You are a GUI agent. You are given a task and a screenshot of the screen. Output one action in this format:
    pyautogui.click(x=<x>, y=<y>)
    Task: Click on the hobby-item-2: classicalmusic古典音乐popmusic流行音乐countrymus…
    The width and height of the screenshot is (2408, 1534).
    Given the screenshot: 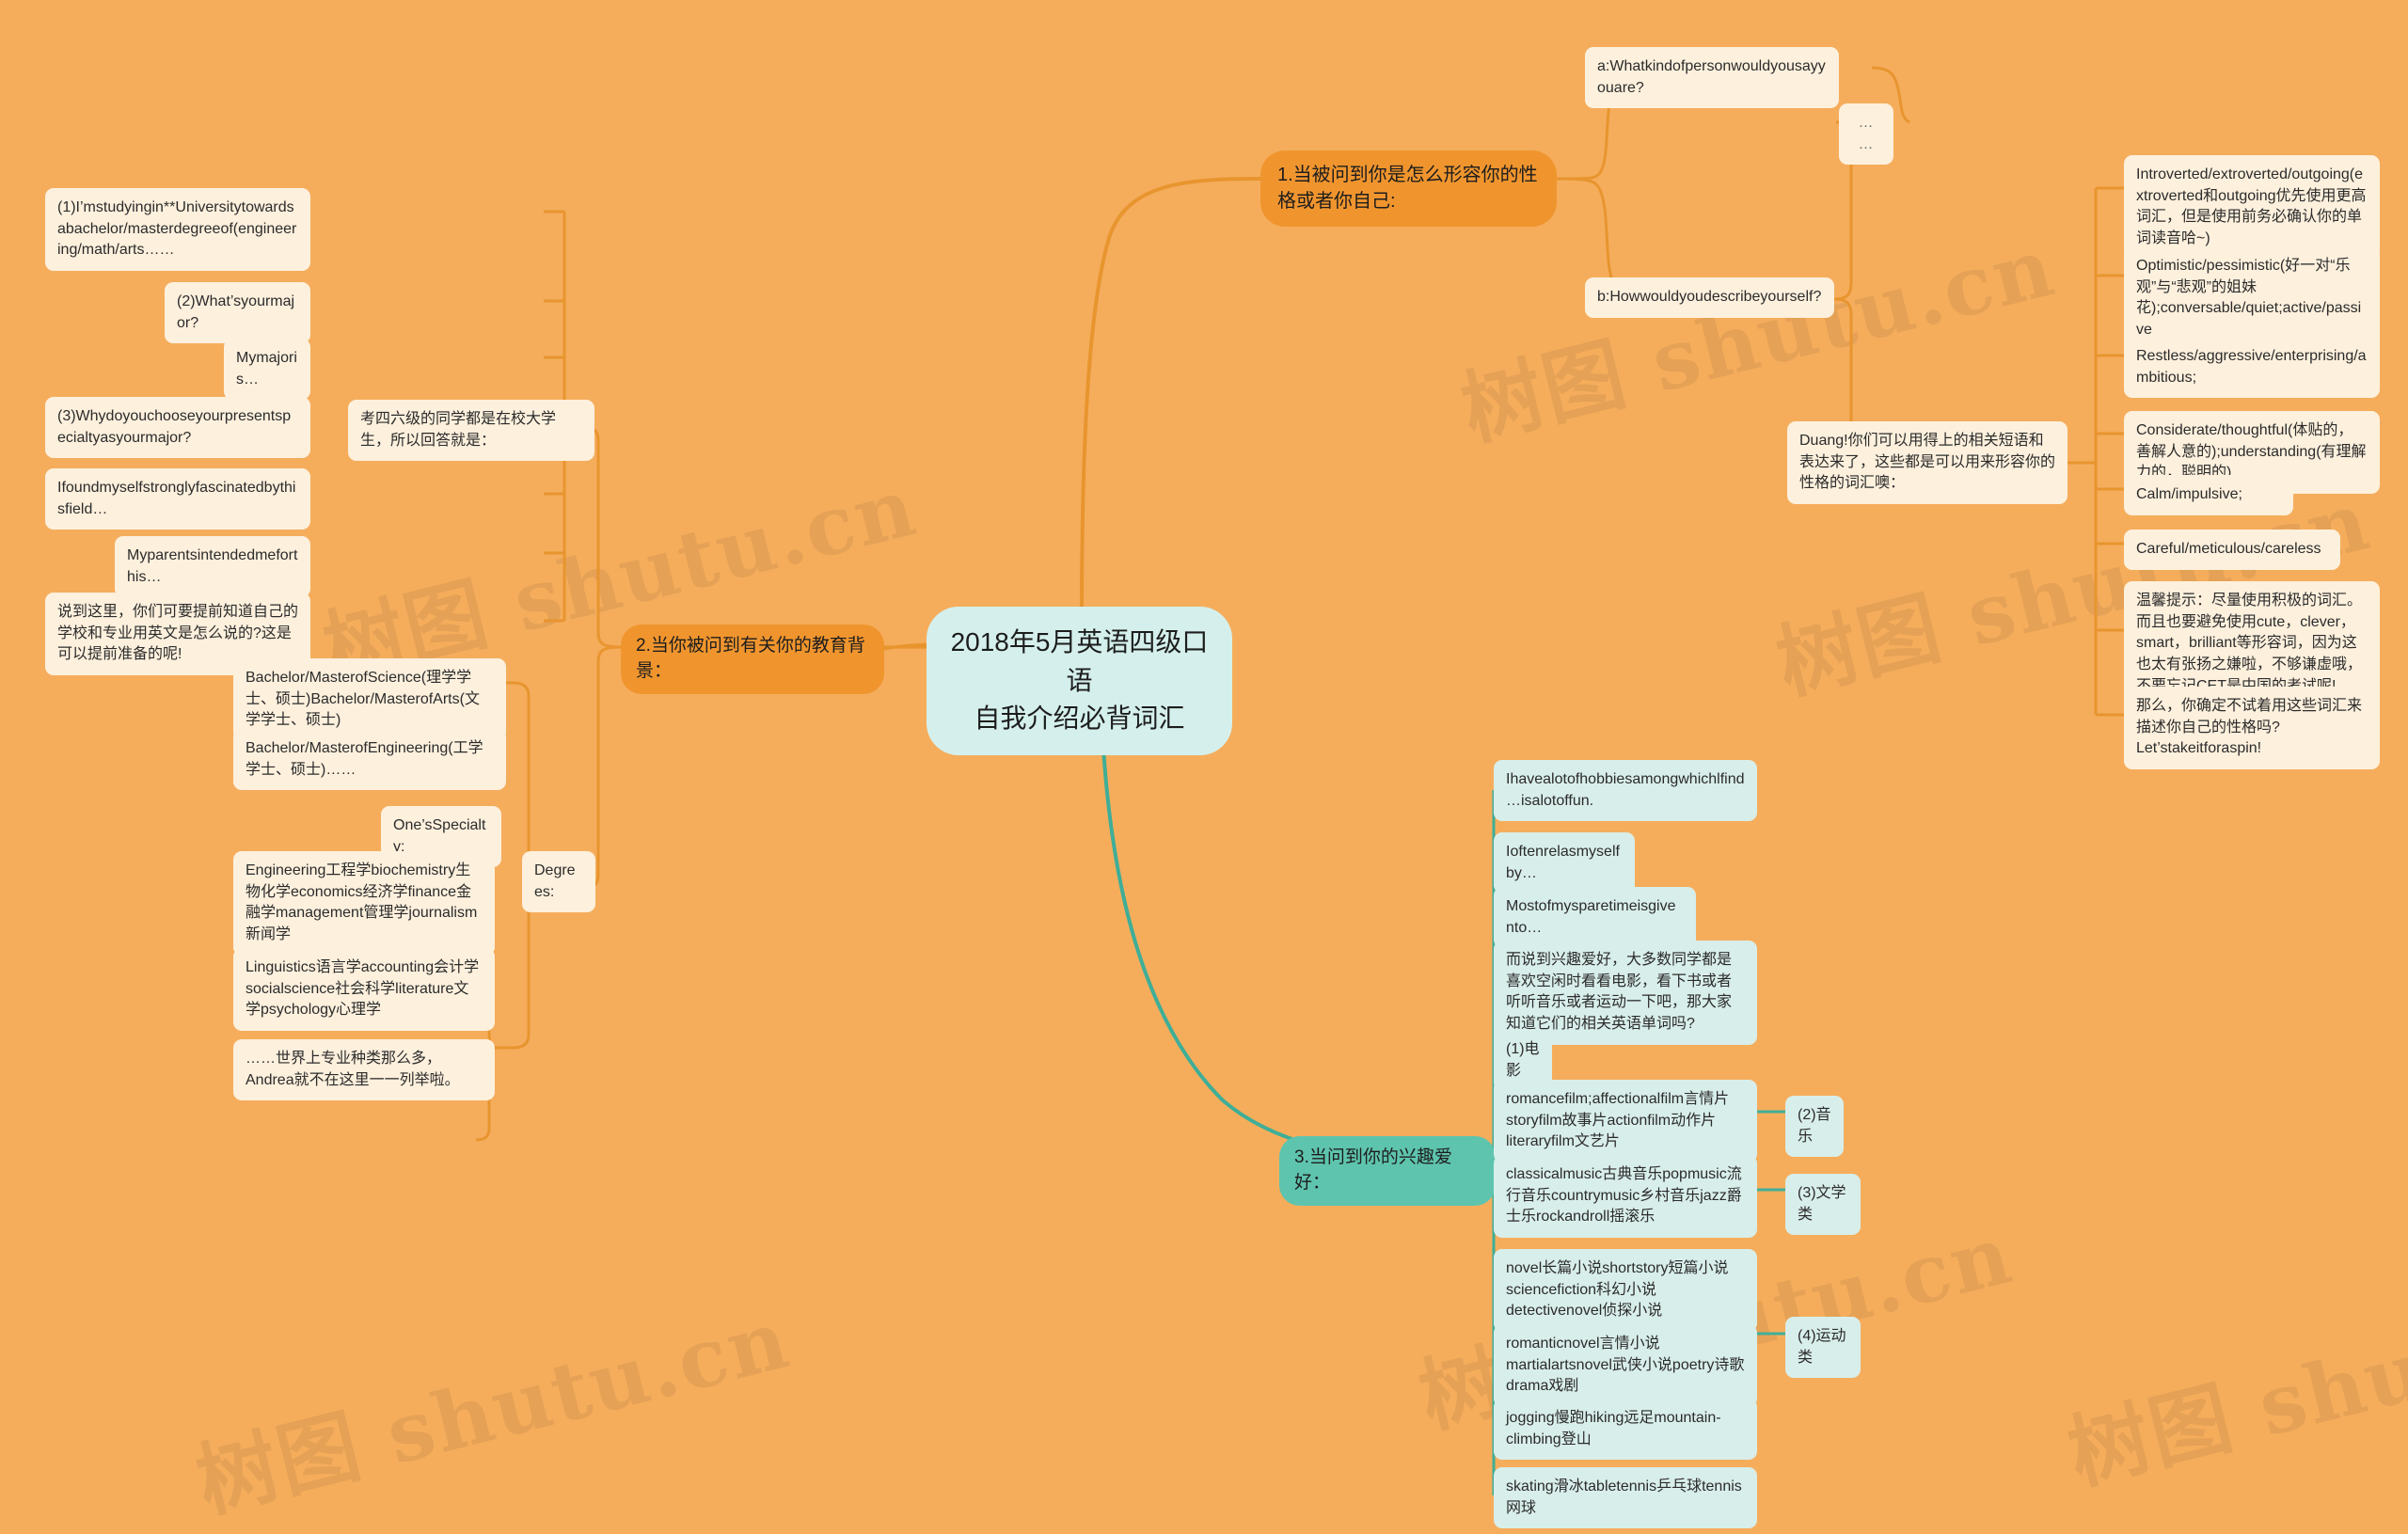 What is the action you would take?
    pyautogui.click(x=1626, y=1197)
    